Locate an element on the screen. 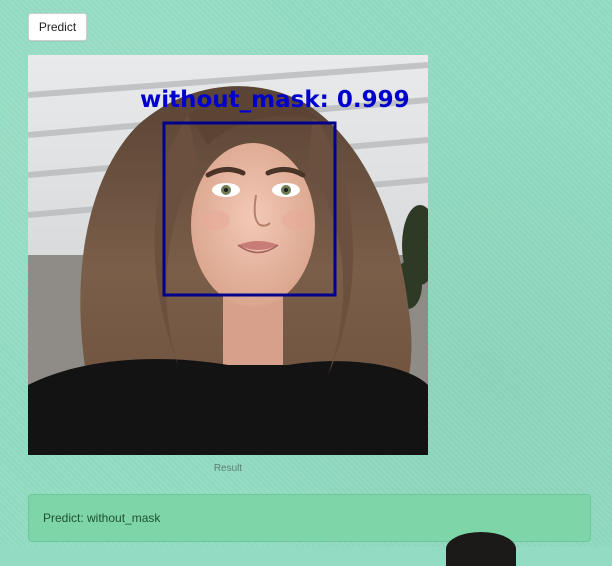 The image size is (612, 566). detection-label: without_mask: 0.999 is located at coordinates (275, 100).